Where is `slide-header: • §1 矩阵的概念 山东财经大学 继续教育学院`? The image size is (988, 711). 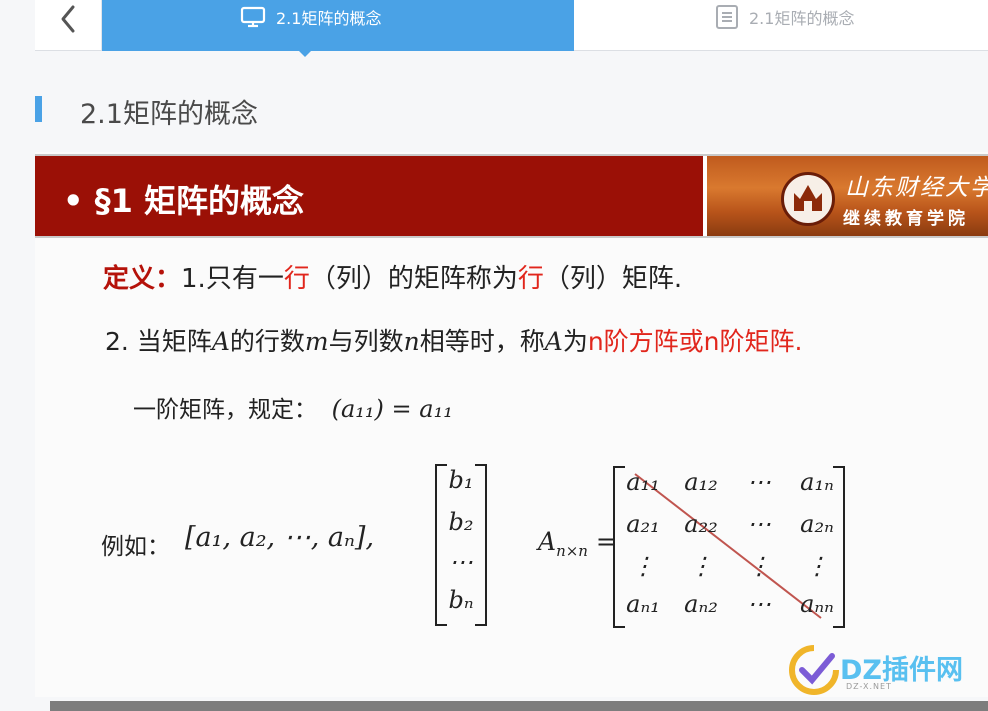
slide-header: • §1 矩阵的概念 山东财经大学 继续教育学院 is located at coordinates (511, 196).